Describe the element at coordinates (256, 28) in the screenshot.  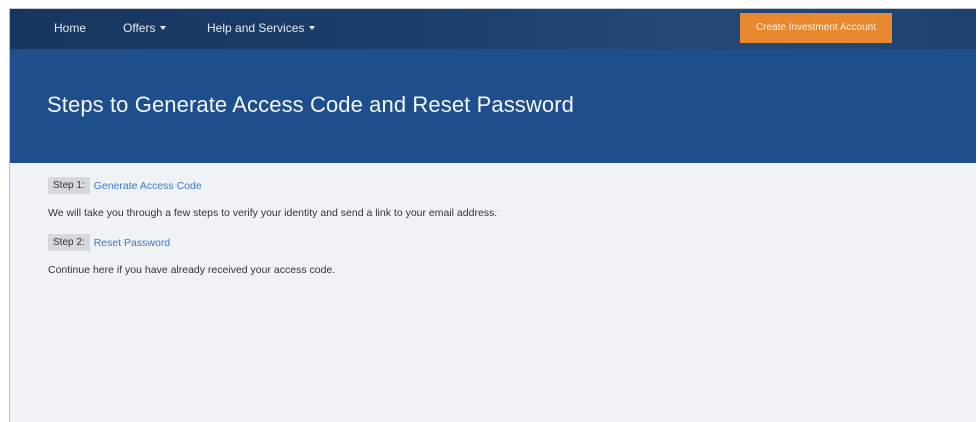
I see `nav-help-label: Help and Services` at that location.